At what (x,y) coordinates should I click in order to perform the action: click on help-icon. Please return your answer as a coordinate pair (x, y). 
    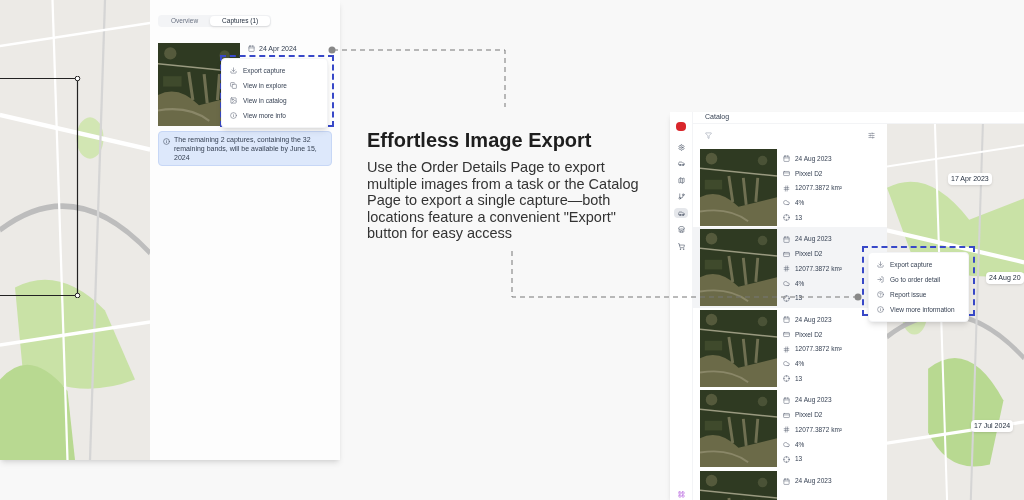
    Looking at the image, I should click on (880, 294).